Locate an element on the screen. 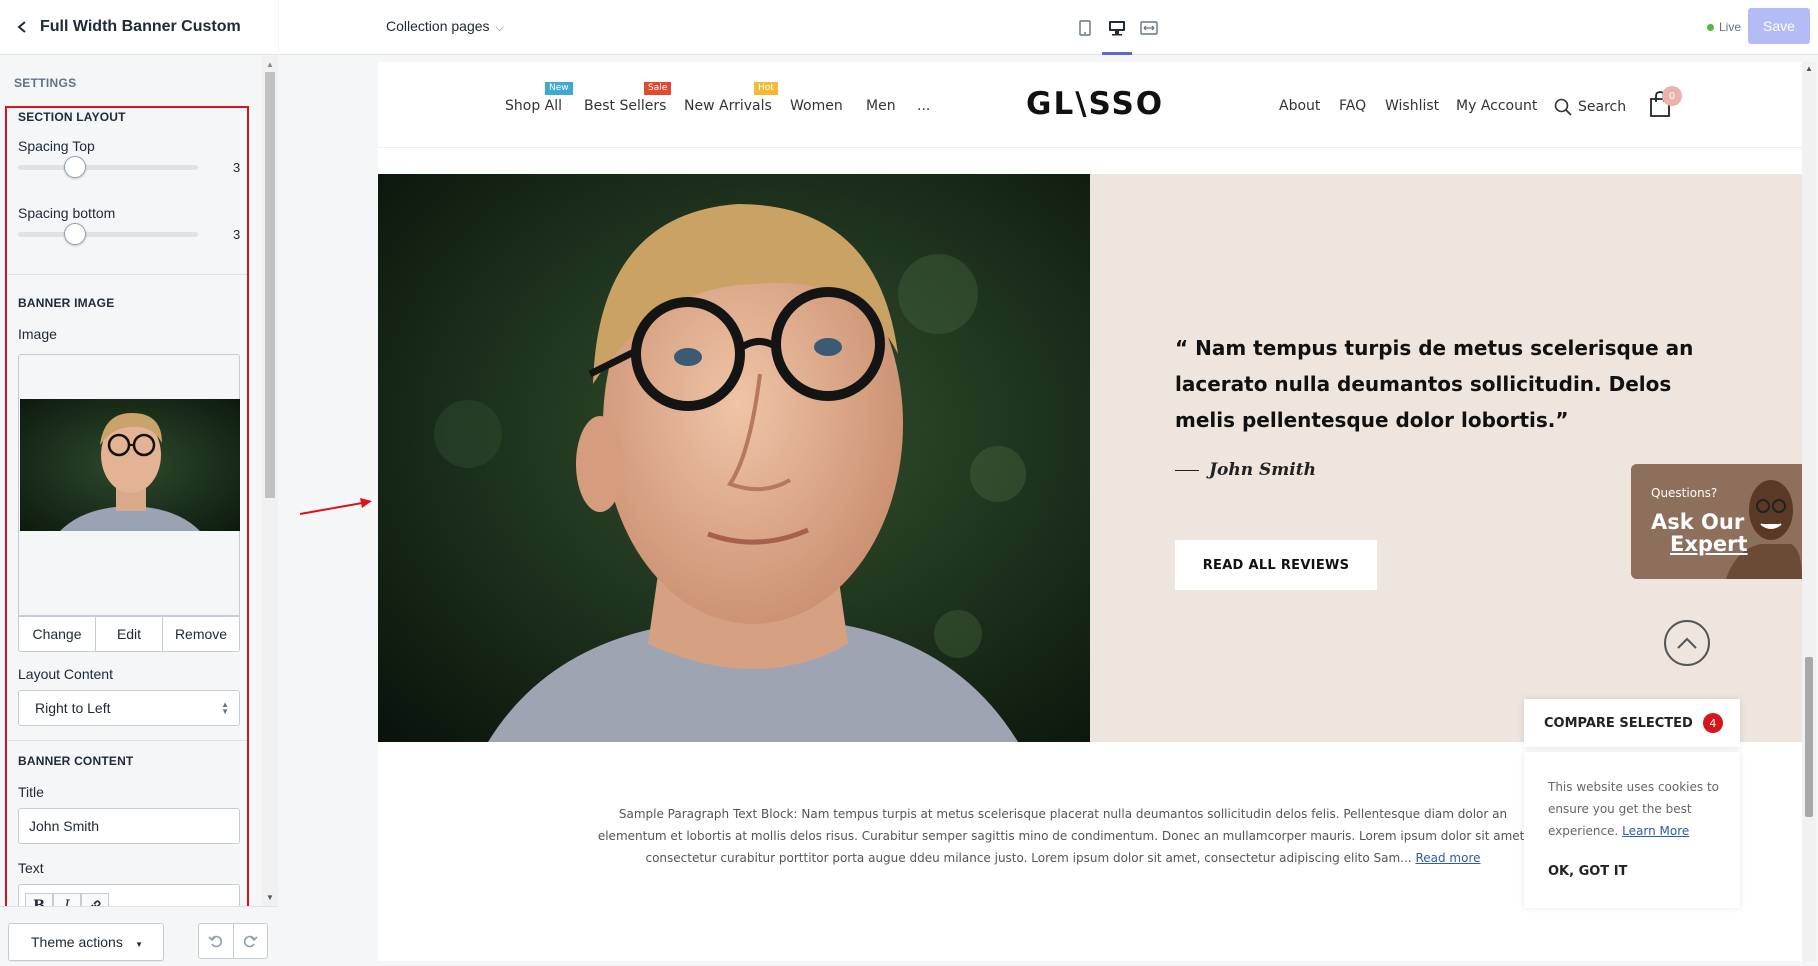  nav-best-sellers: Sale Best Sellers is located at coordinates (628, 98).